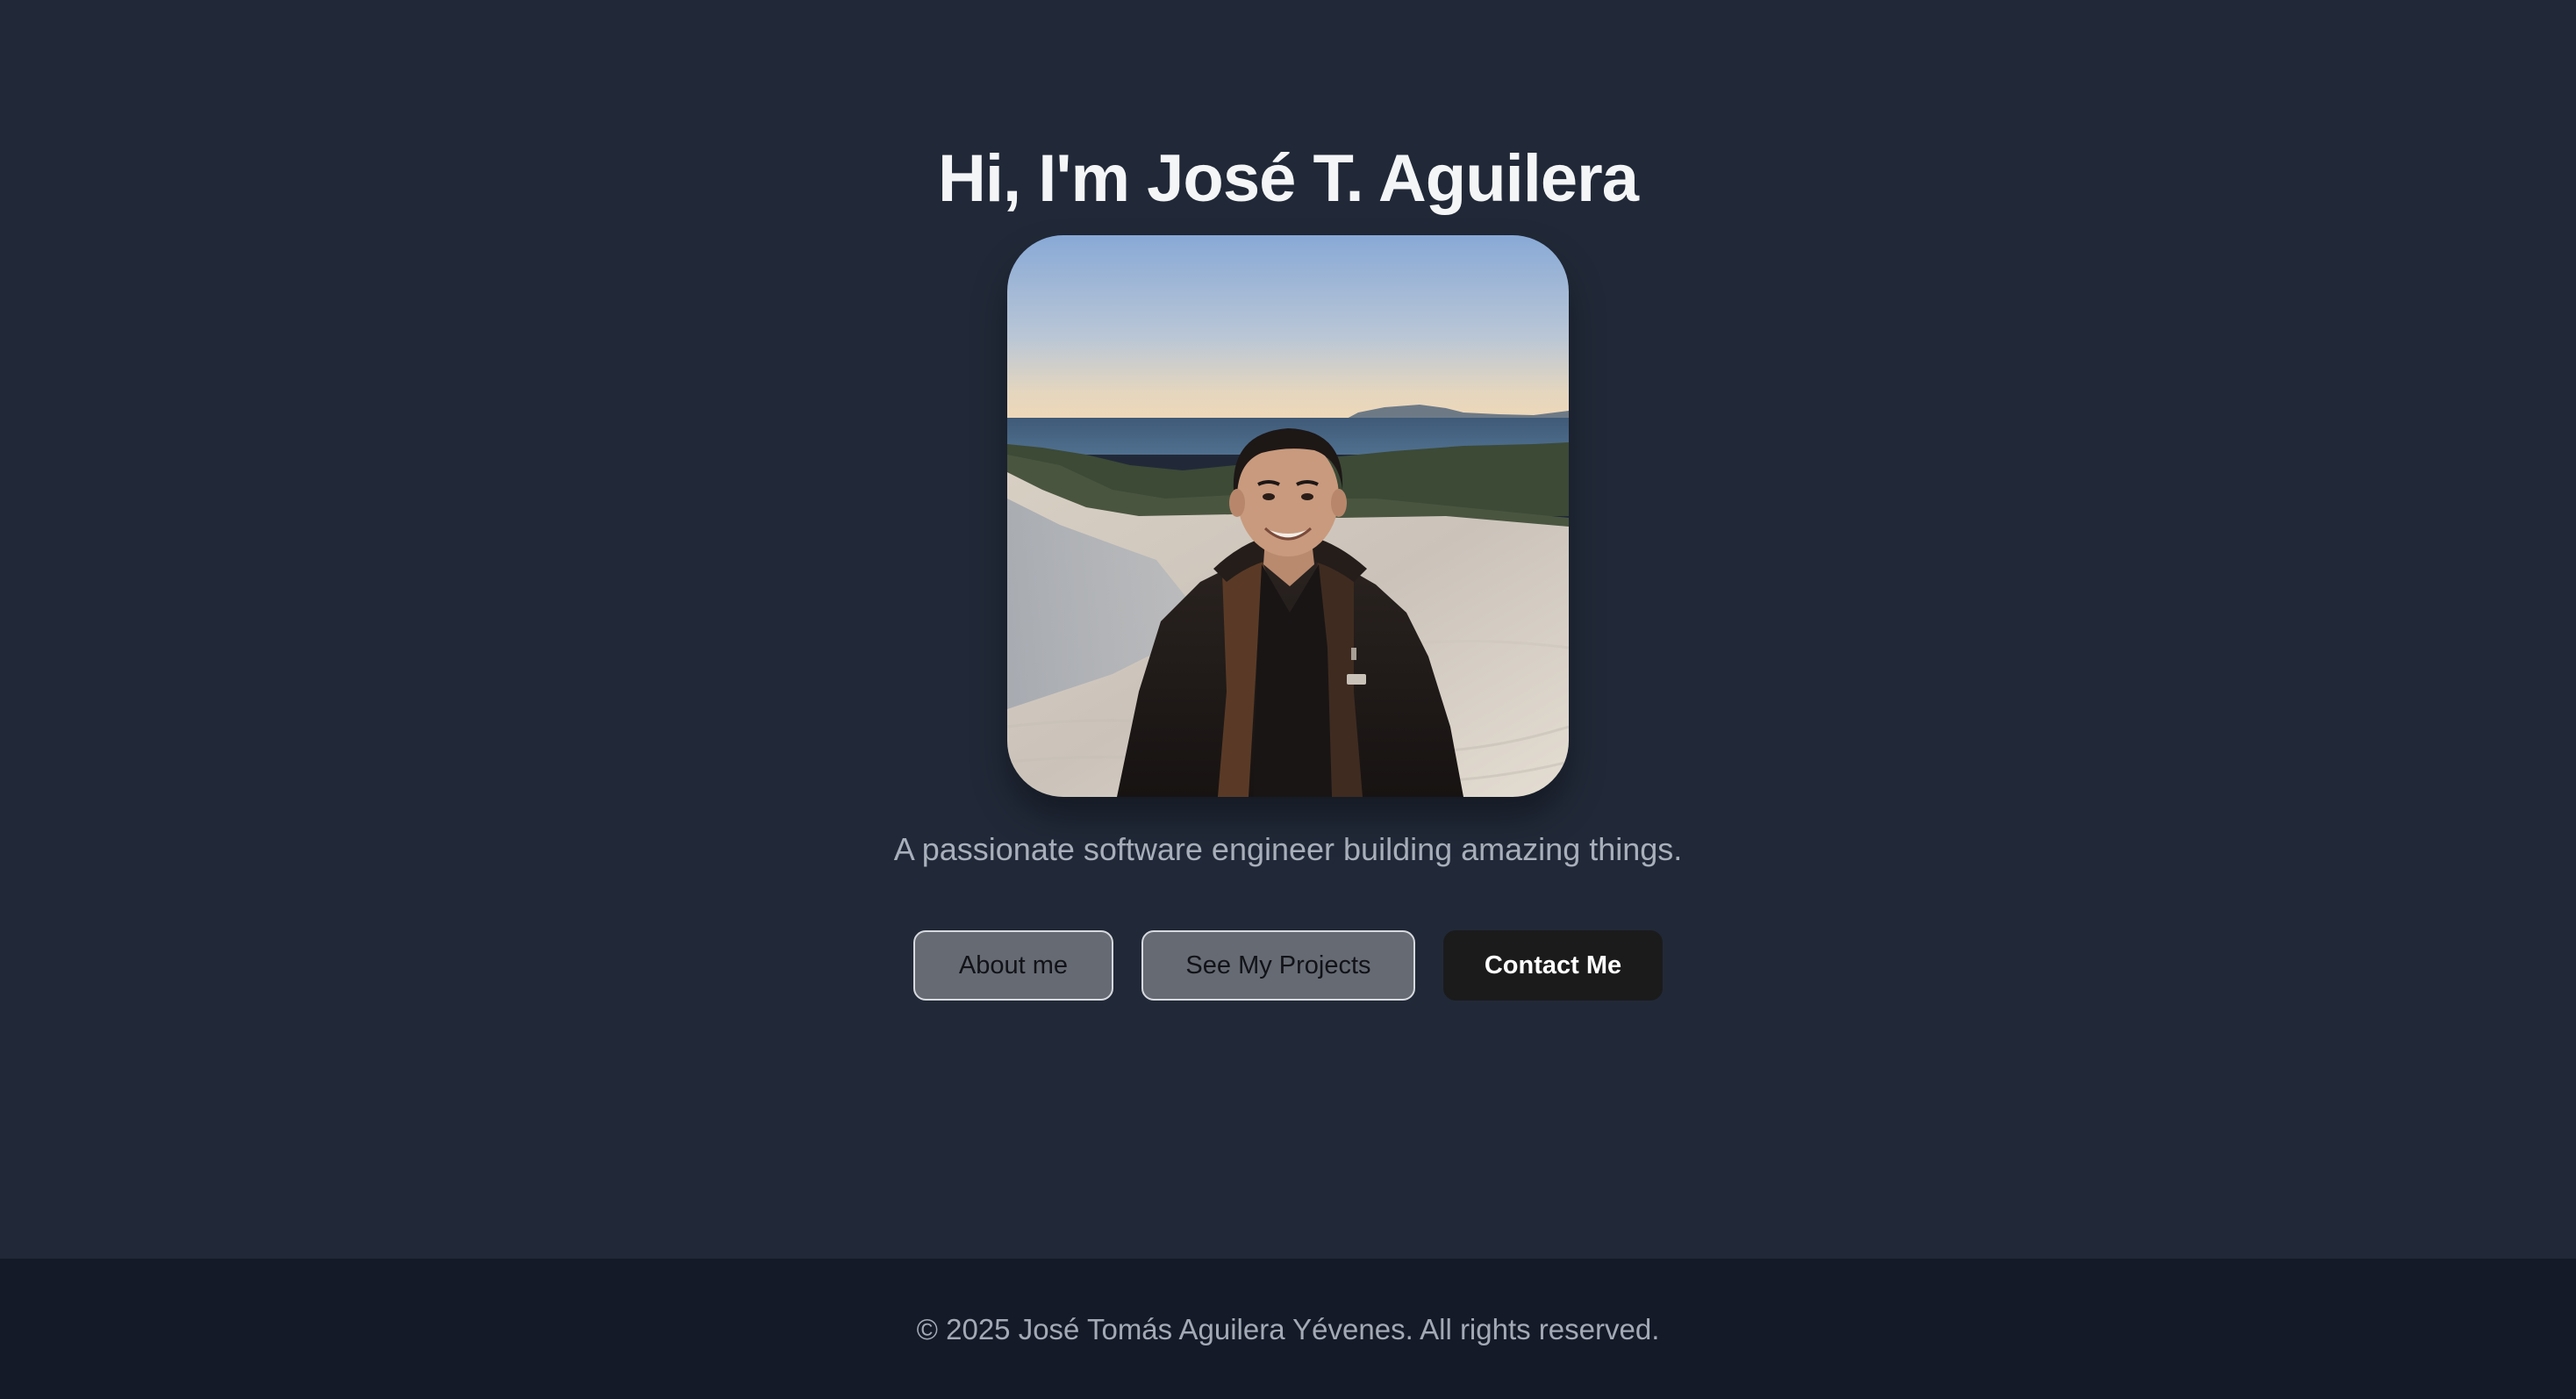 The width and height of the screenshot is (2576, 1399). Describe the element at coordinates (1278, 965) in the screenshot. I see `see-projects-button: See My Projects` at that location.